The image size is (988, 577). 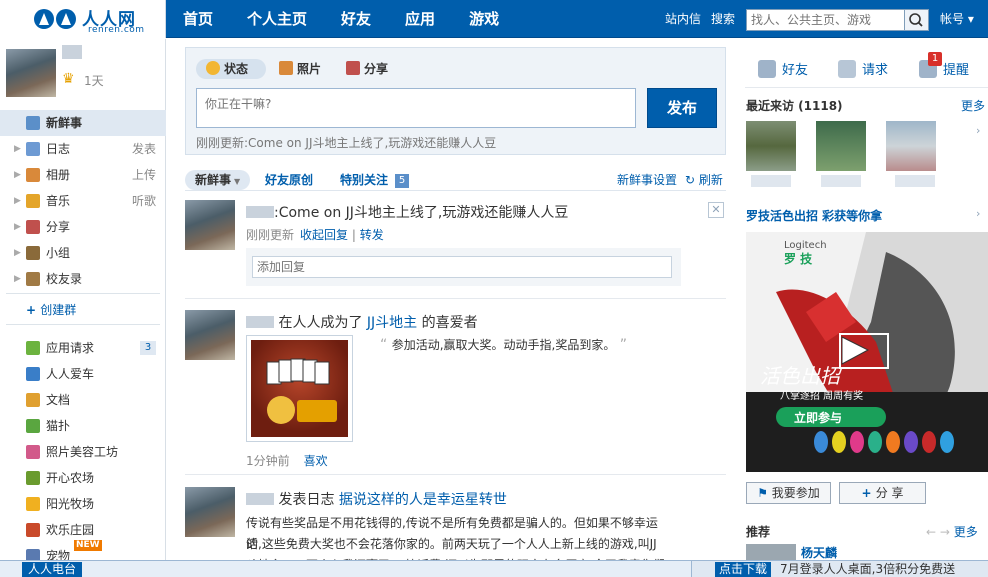 I want to click on sidebar-app-docs: 文档, so click(x=83, y=400).